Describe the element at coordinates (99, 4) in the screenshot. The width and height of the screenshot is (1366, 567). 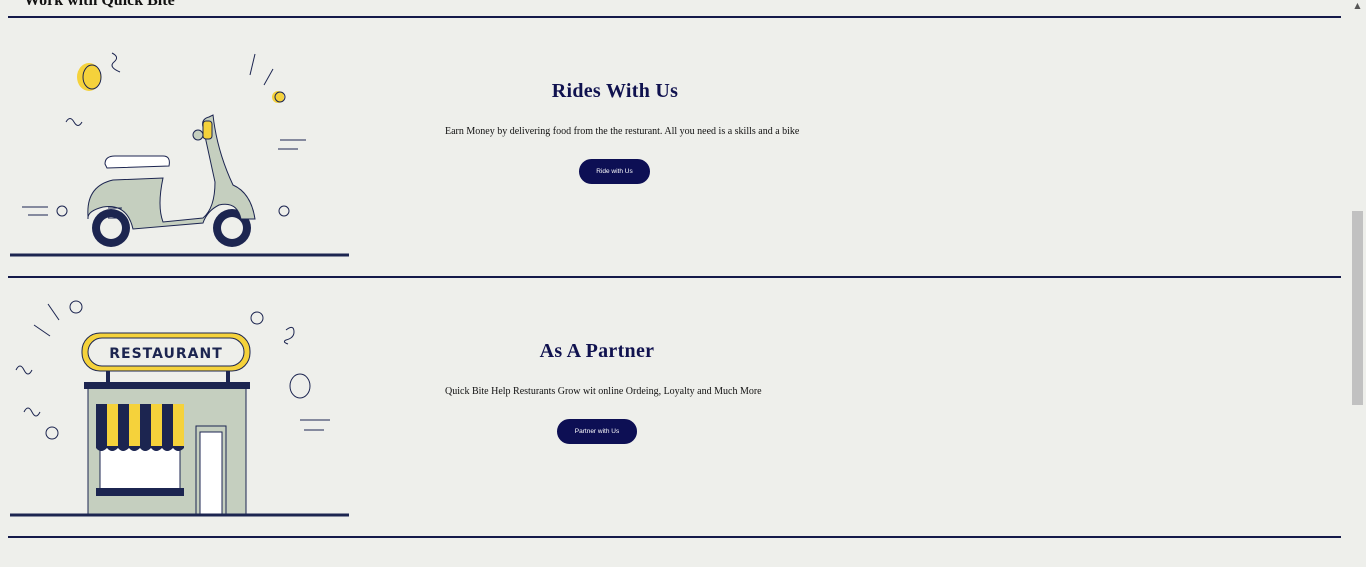
I see `section-heading: Work with Quick Bite` at that location.